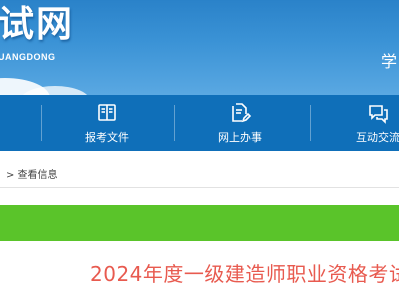  What do you see at coordinates (107, 112) in the screenshot?
I see `document-icon` at bounding box center [107, 112].